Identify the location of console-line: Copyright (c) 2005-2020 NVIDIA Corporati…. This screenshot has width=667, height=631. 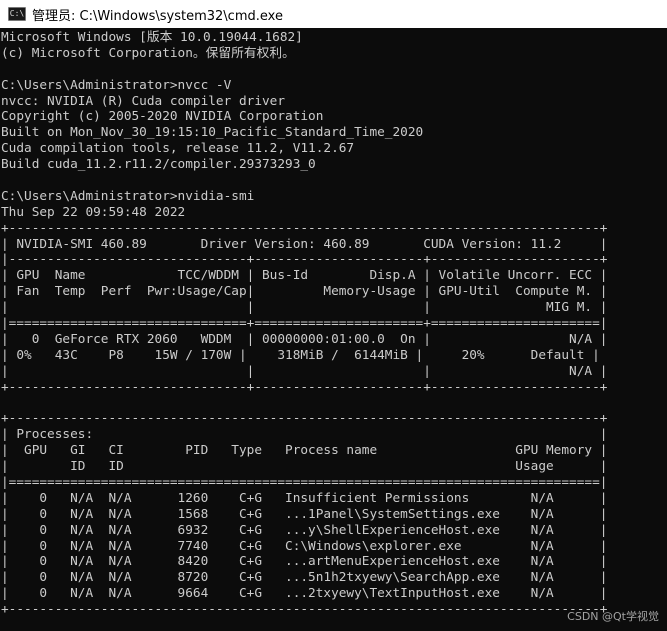
(162, 117).